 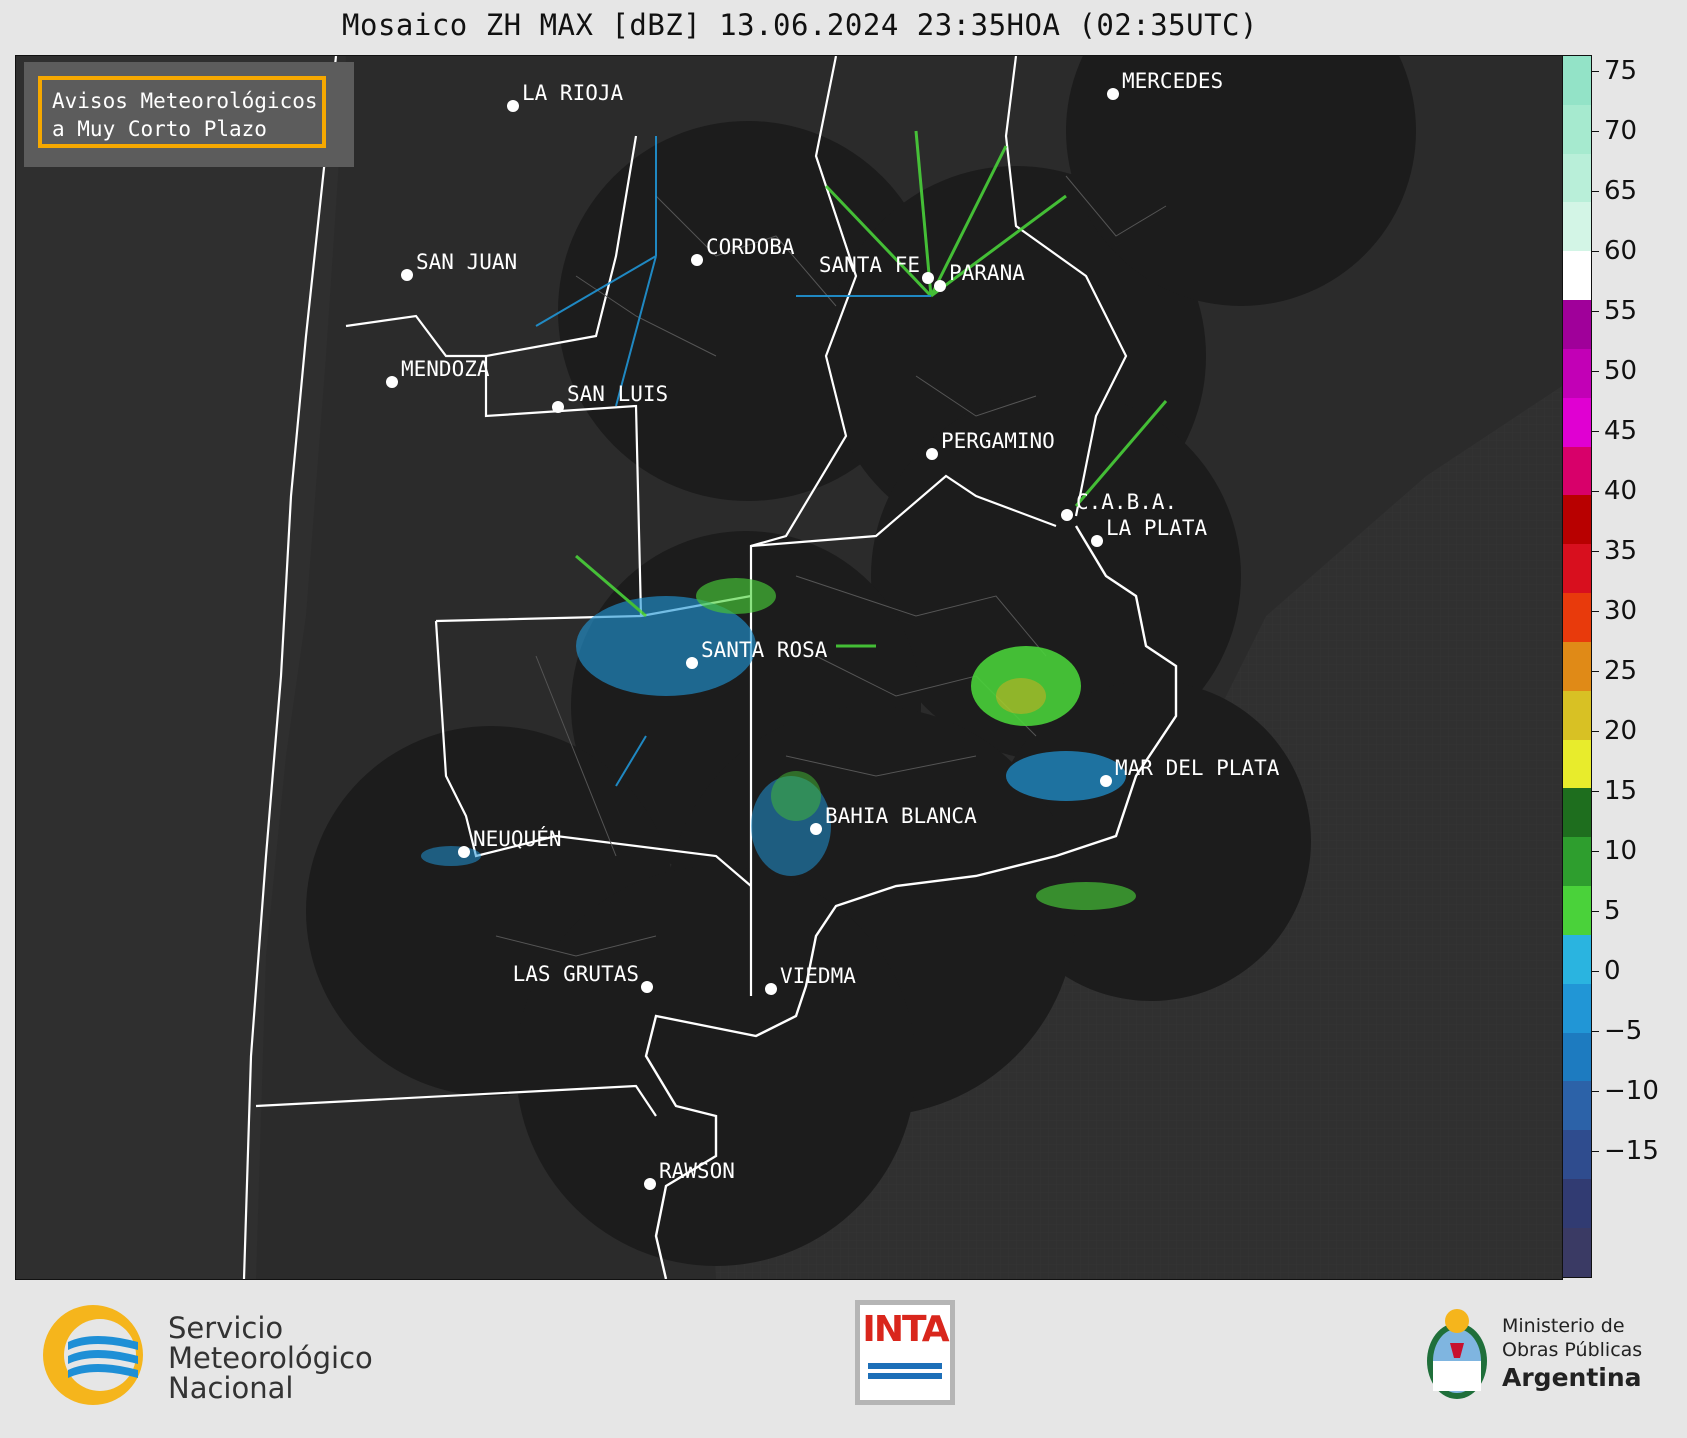 What do you see at coordinates (1639, 666) in the screenshot?
I see `color-scale-ticks: 75 70 65 60 55 50 45 40 35 30 25 20 15 10 5 0 −5 −10 −15` at bounding box center [1639, 666].